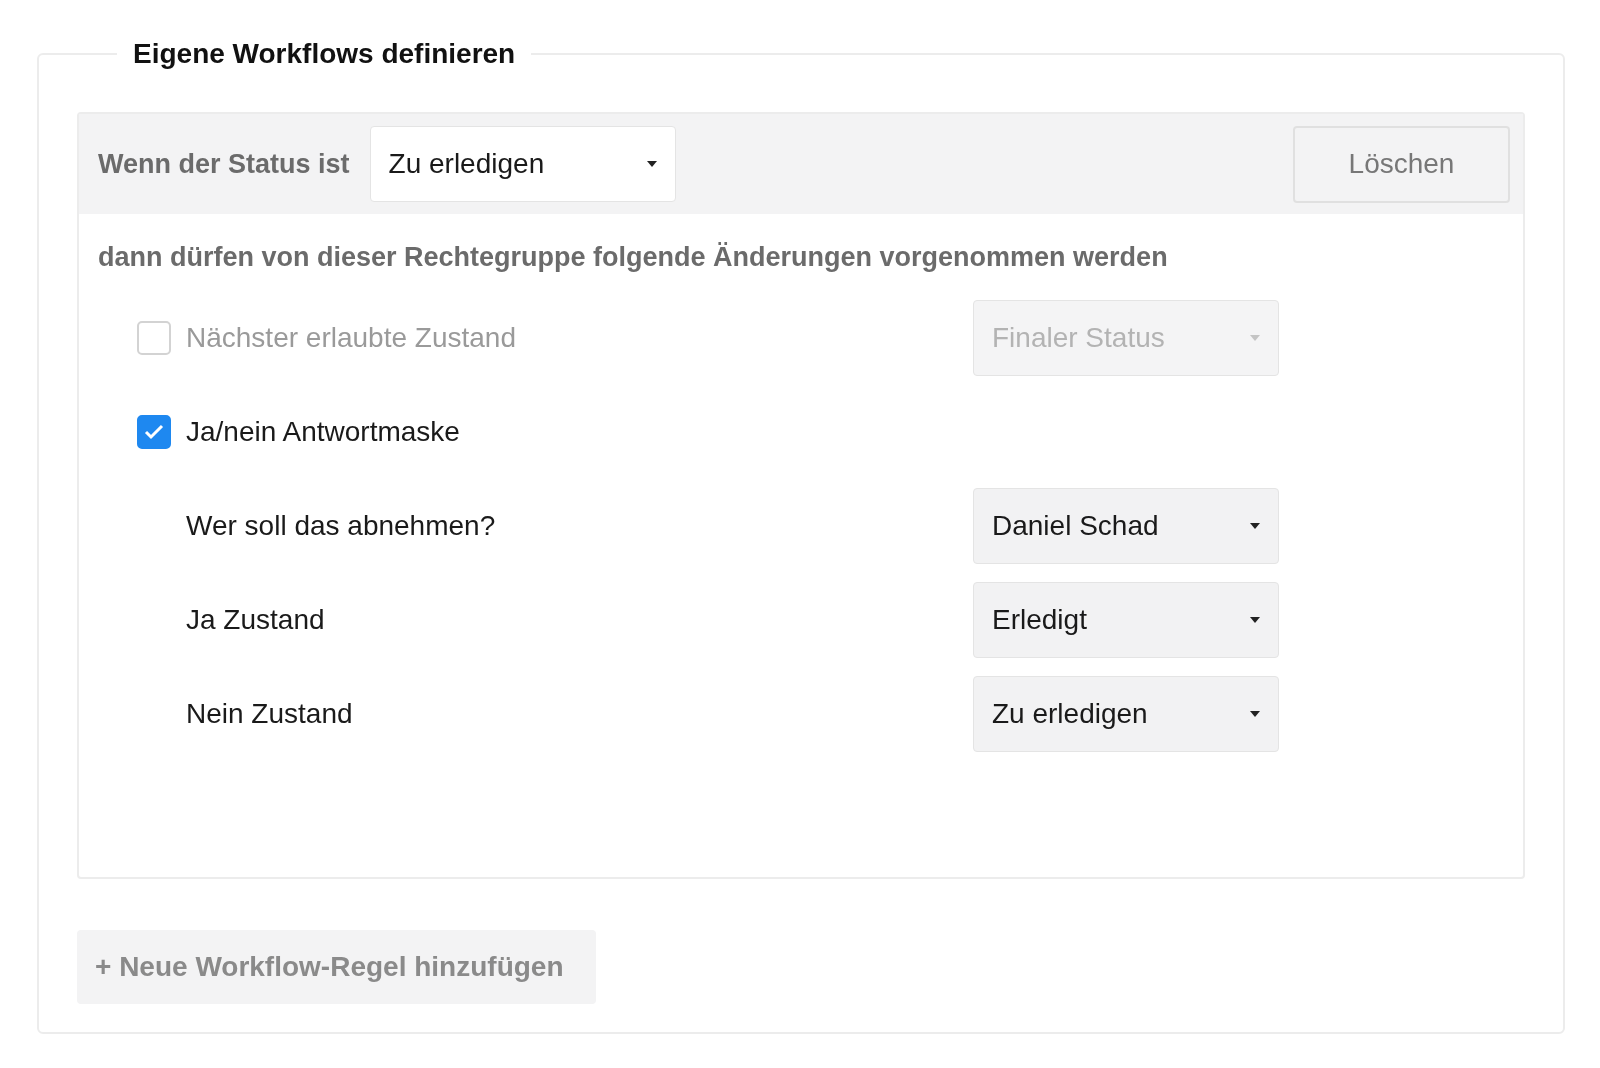 This screenshot has width=1600, height=1068. I want to click on section-title: Eigene Workflows definieren, so click(324, 54).